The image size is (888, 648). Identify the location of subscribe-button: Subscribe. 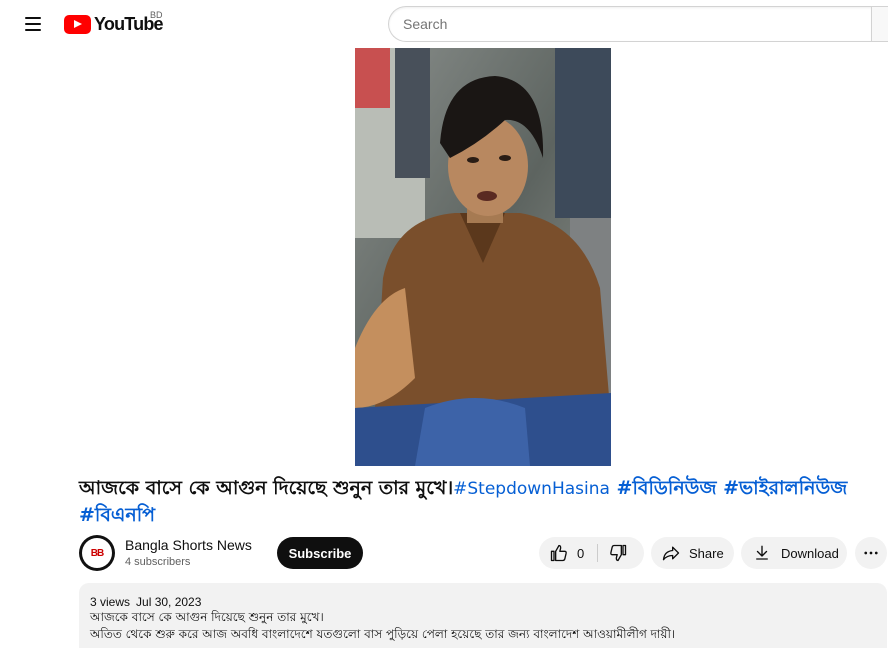
(320, 553).